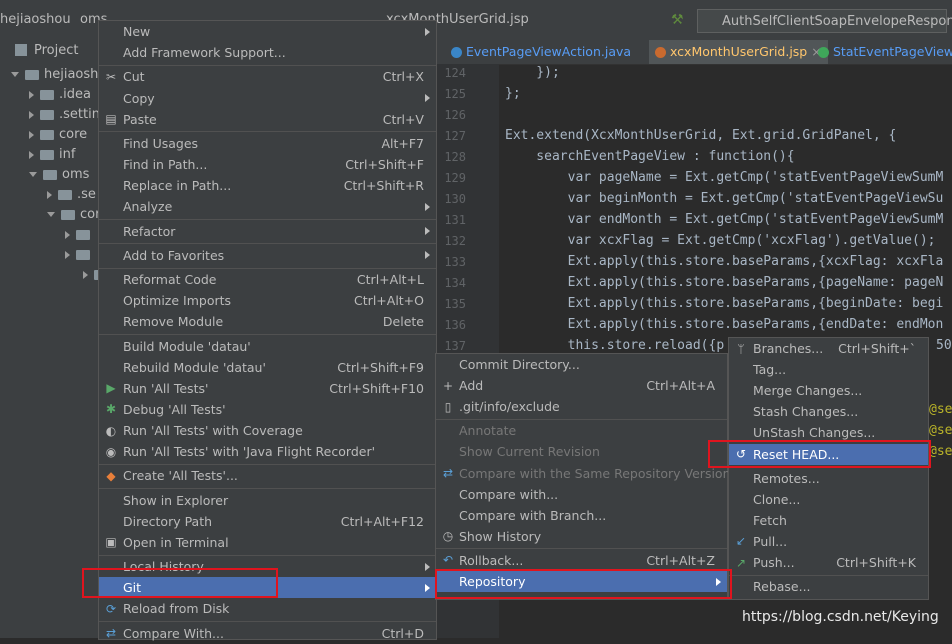 The width and height of the screenshot is (952, 644). I want to click on tree-node: cor, so click(73, 215).